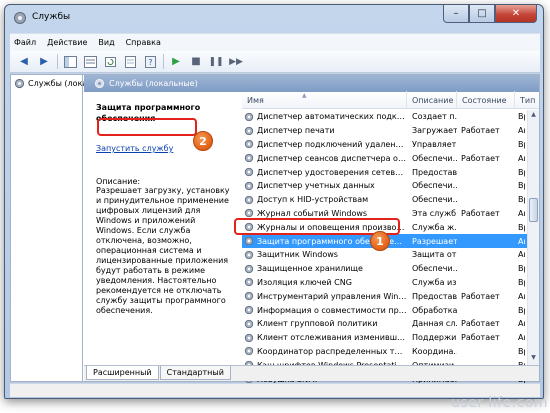  Describe the element at coordinates (67, 42) in the screenshot. I see `menu-action: Действие` at that location.